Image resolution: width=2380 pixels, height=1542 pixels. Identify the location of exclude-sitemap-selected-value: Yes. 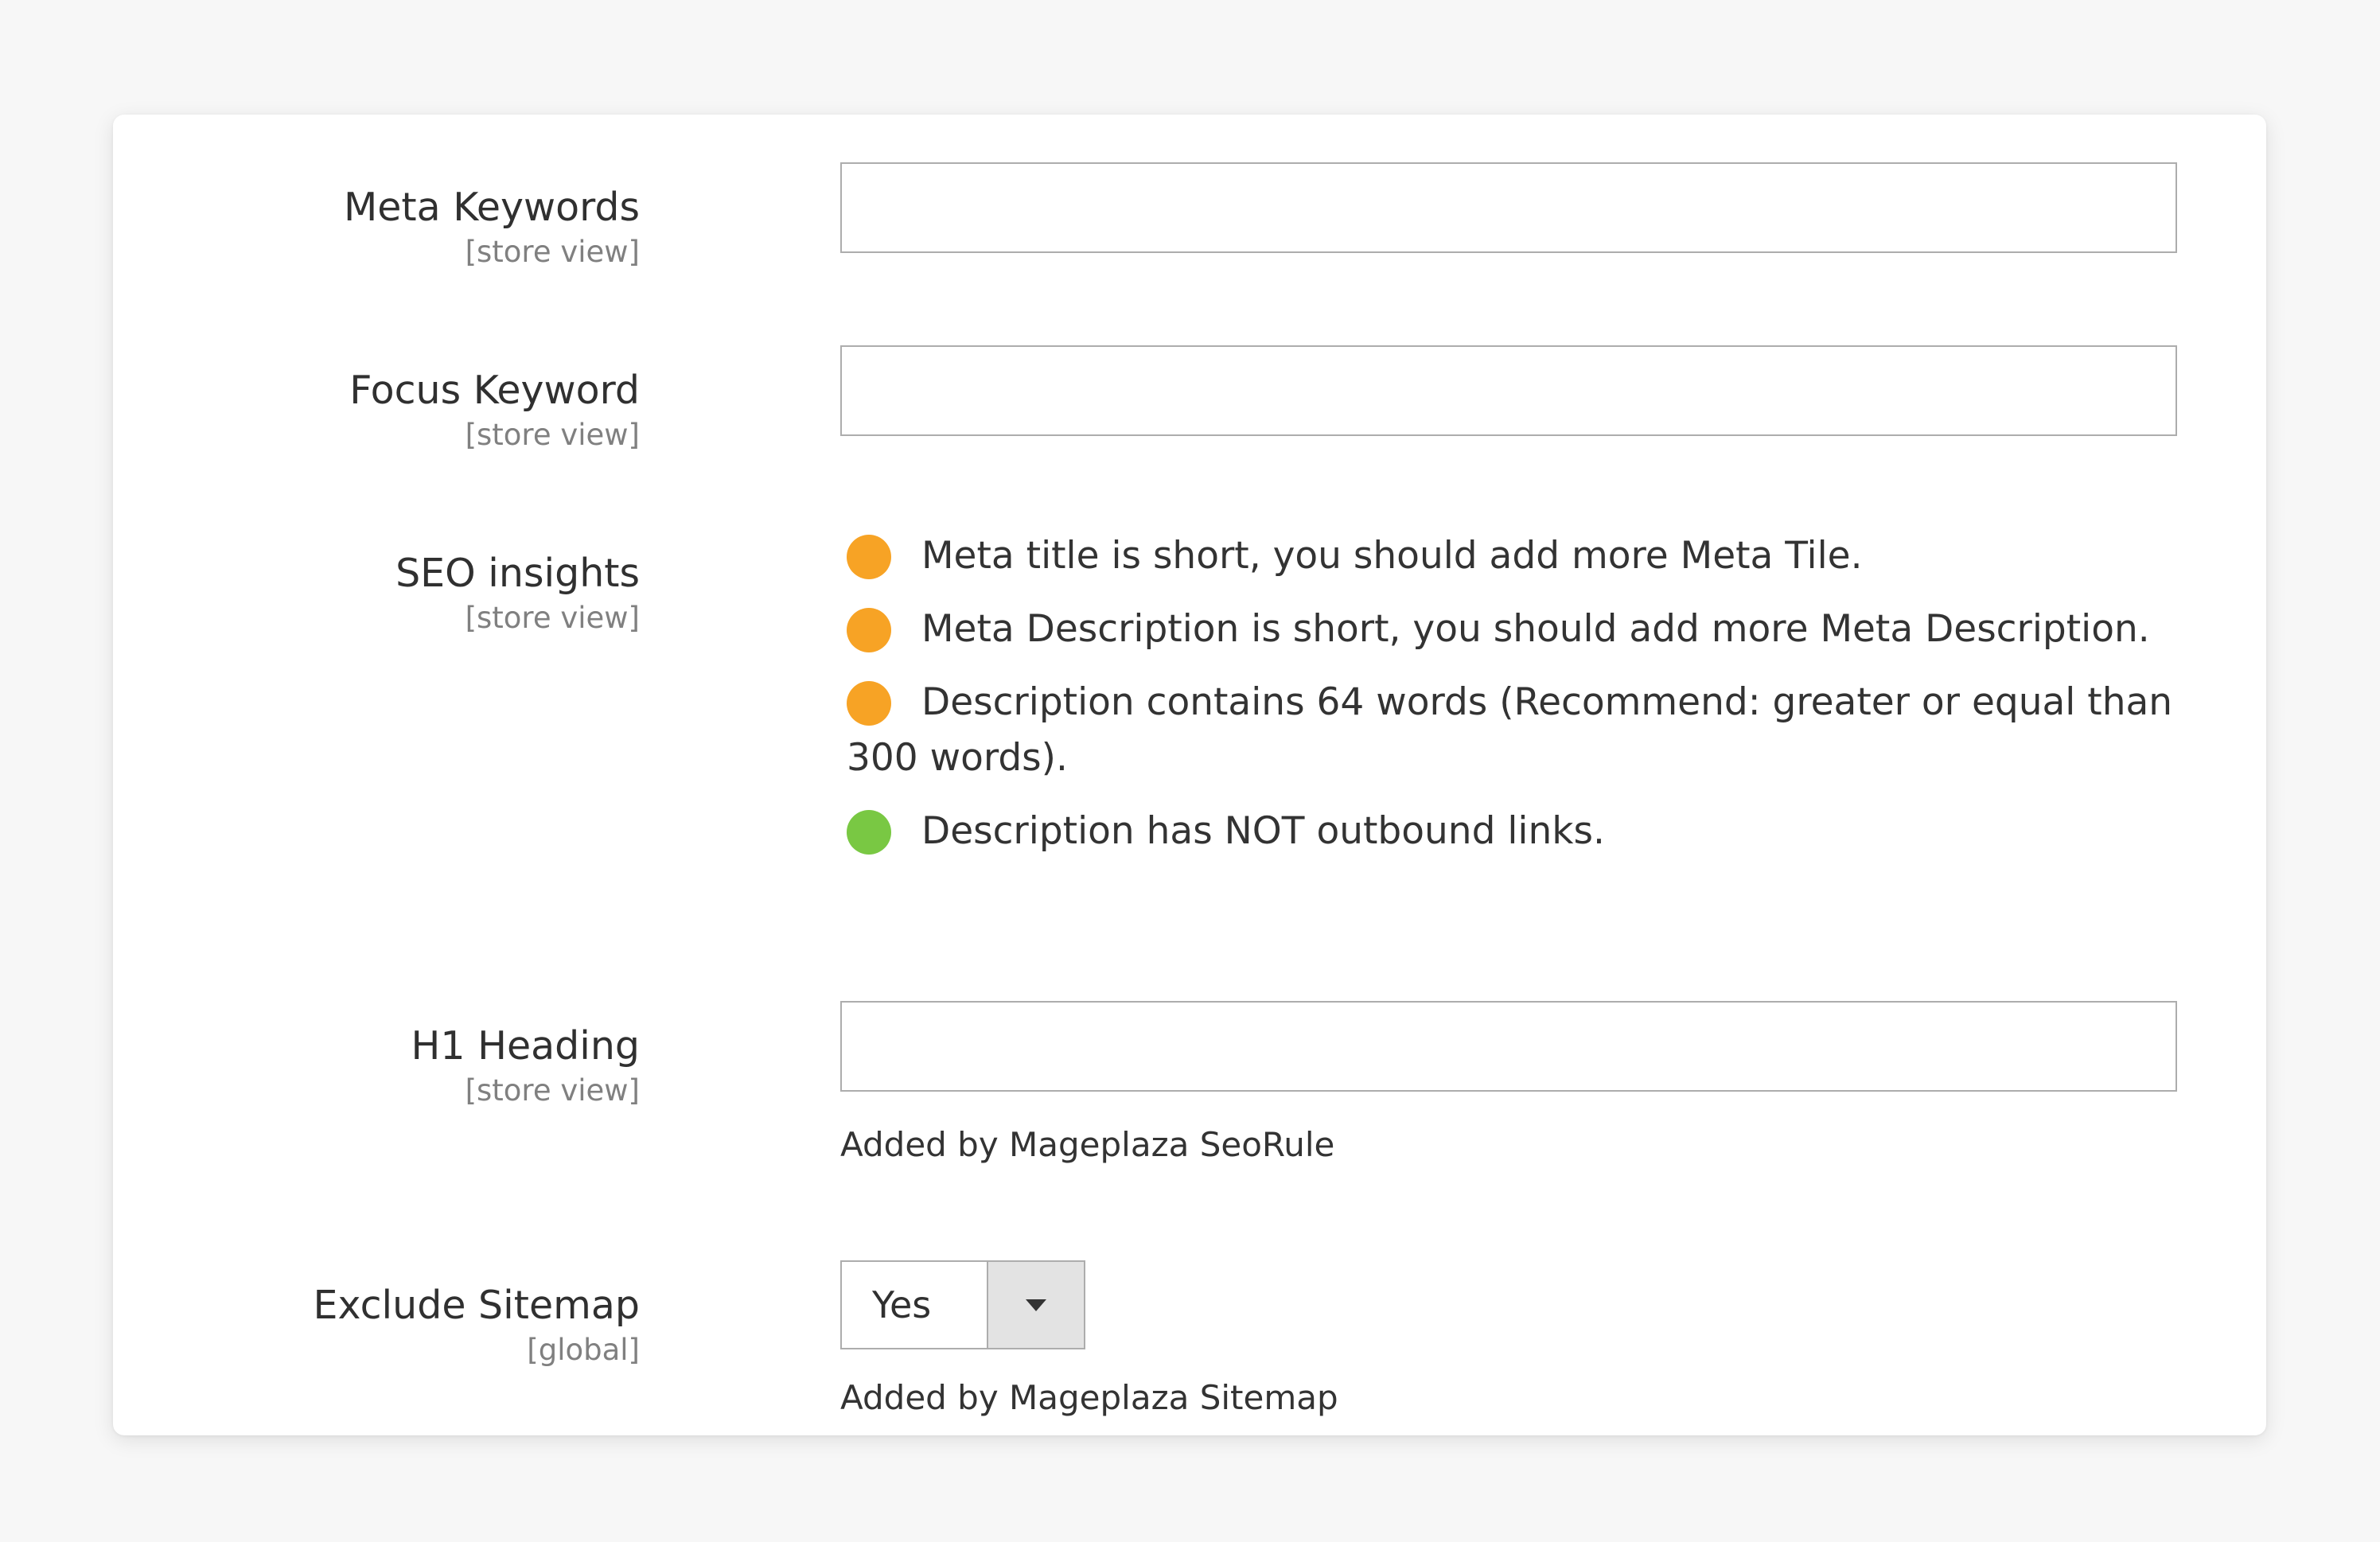
(902, 1304).